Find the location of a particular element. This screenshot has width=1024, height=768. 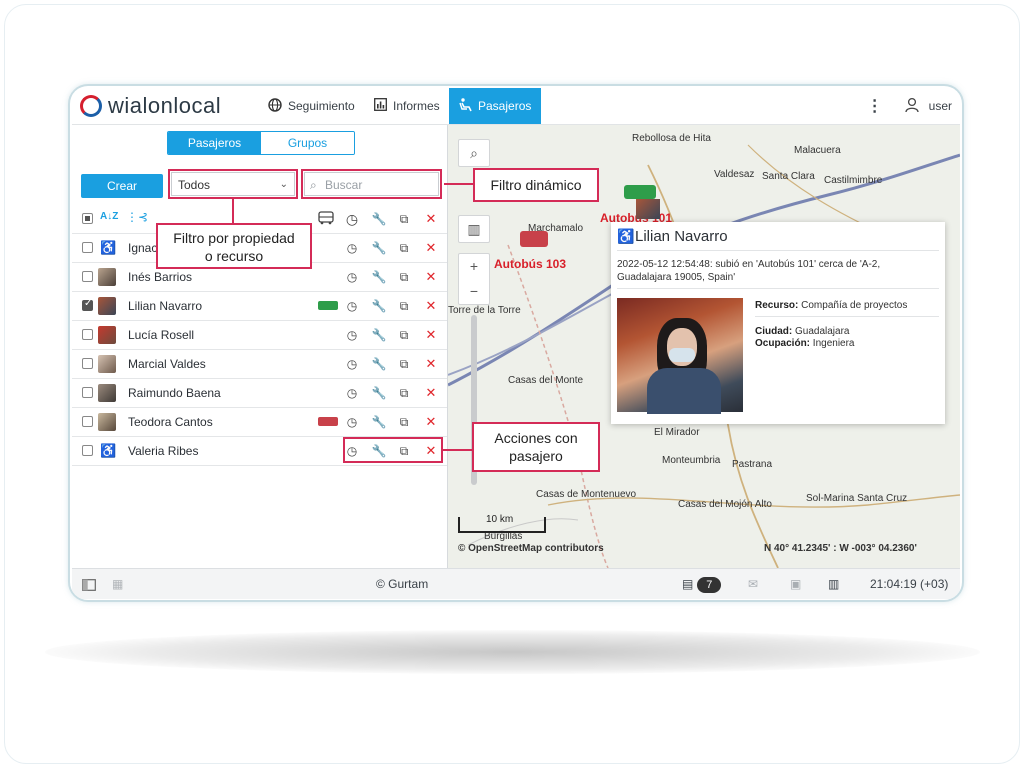

copy-column-icon: ⧉ is located at coordinates (404, 219).